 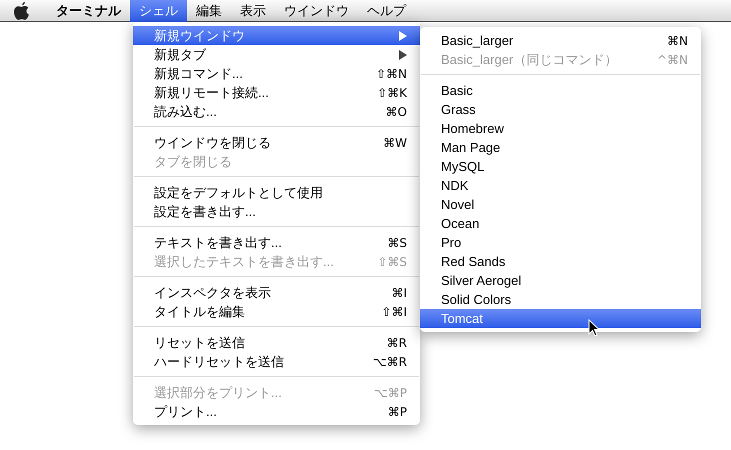 What do you see at coordinates (276, 192) in the screenshot?
I see `menu-item: 設定をデフォルトとして使用` at bounding box center [276, 192].